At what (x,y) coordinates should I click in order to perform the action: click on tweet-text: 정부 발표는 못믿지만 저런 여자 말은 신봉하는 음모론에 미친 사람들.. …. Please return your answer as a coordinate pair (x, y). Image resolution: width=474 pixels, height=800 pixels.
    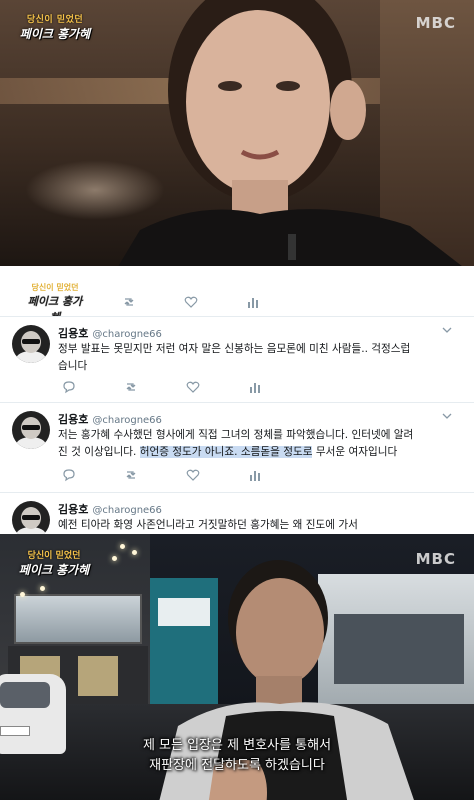
    Looking at the image, I should click on (234, 357).